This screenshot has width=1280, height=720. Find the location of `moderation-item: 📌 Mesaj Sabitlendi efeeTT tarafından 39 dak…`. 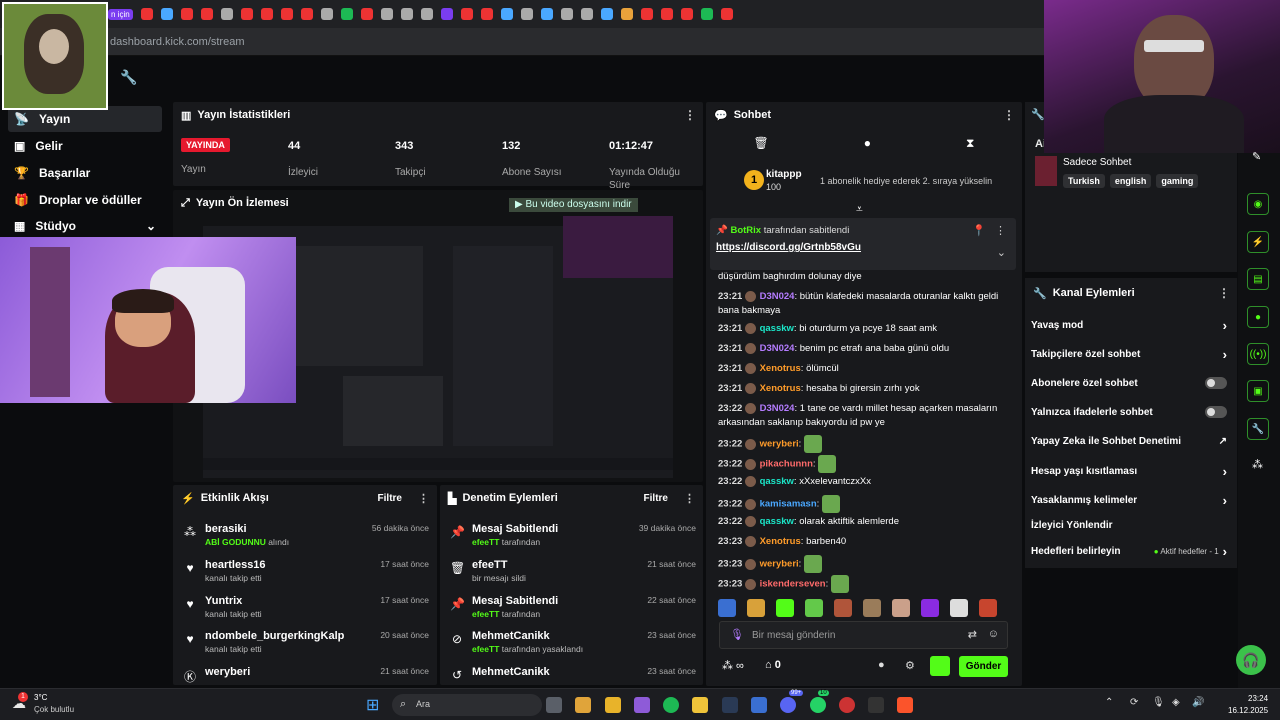

moderation-item: 📌 Mesaj Sabitlendi efeeTT tarafından 39 dak… is located at coordinates (572, 537).